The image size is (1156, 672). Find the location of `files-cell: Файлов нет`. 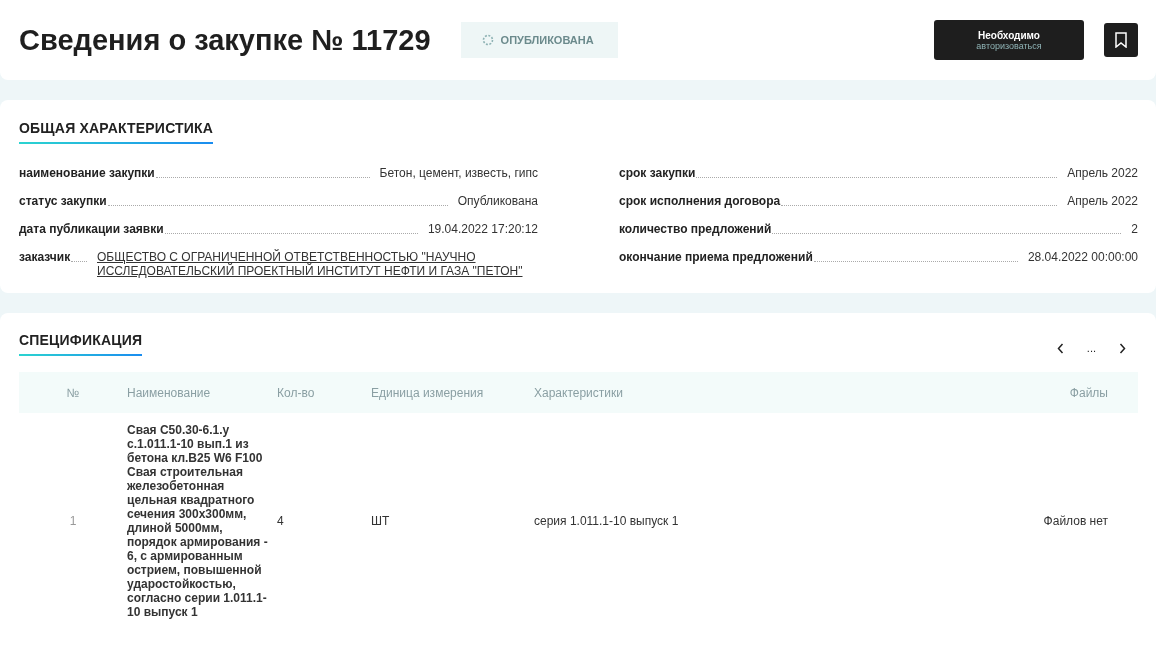

files-cell: Файлов нет is located at coordinates (1075, 521).